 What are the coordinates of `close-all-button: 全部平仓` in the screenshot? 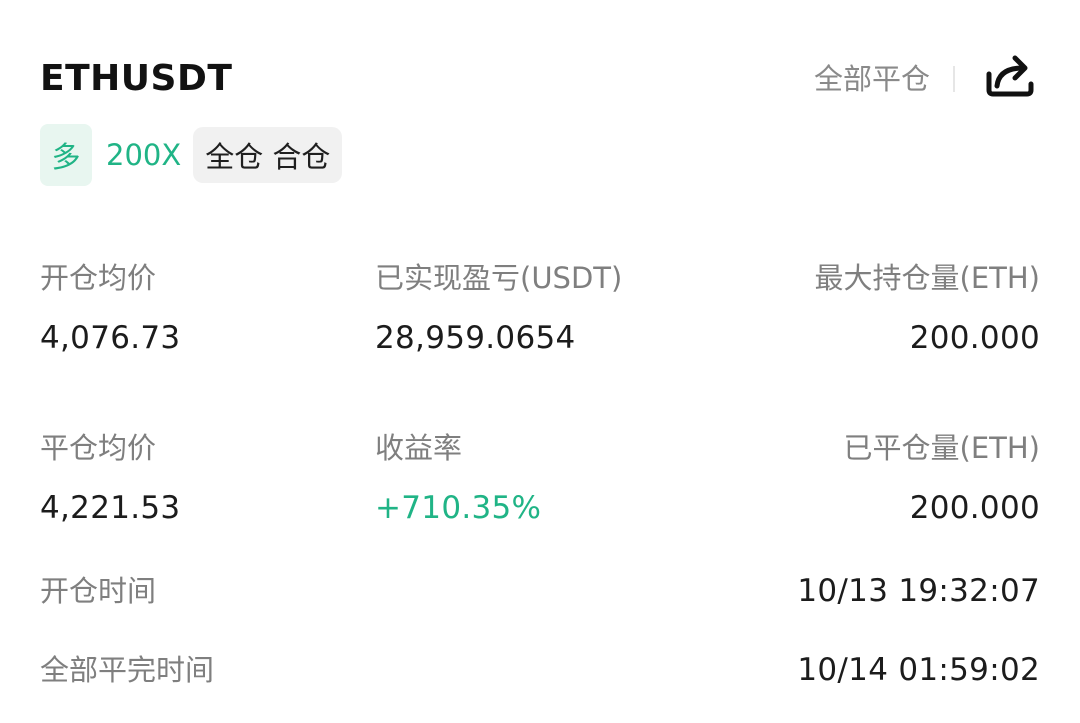 It's located at (872, 79).